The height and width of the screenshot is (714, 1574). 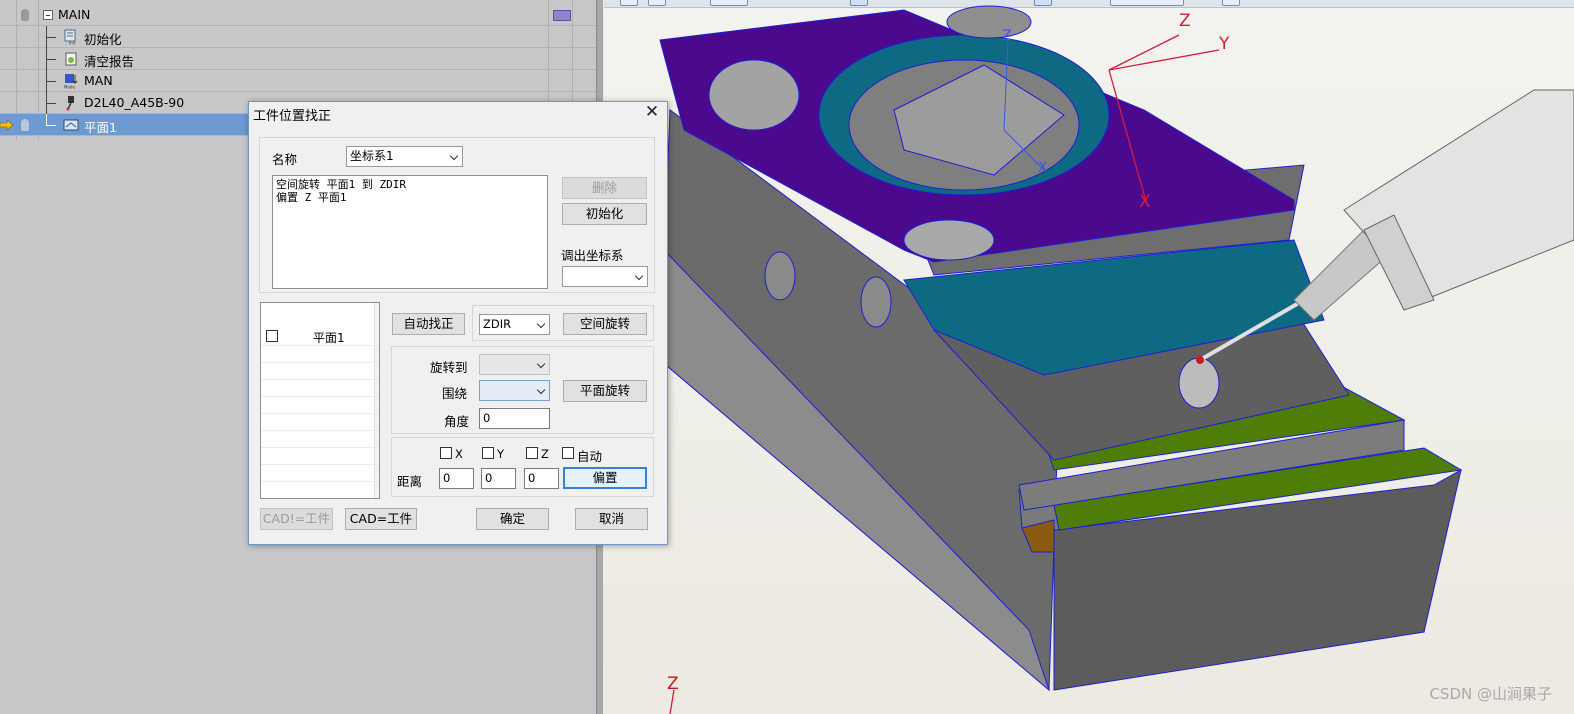 What do you see at coordinates (404, 156) in the screenshot?
I see `name-select: 坐标系1` at bounding box center [404, 156].